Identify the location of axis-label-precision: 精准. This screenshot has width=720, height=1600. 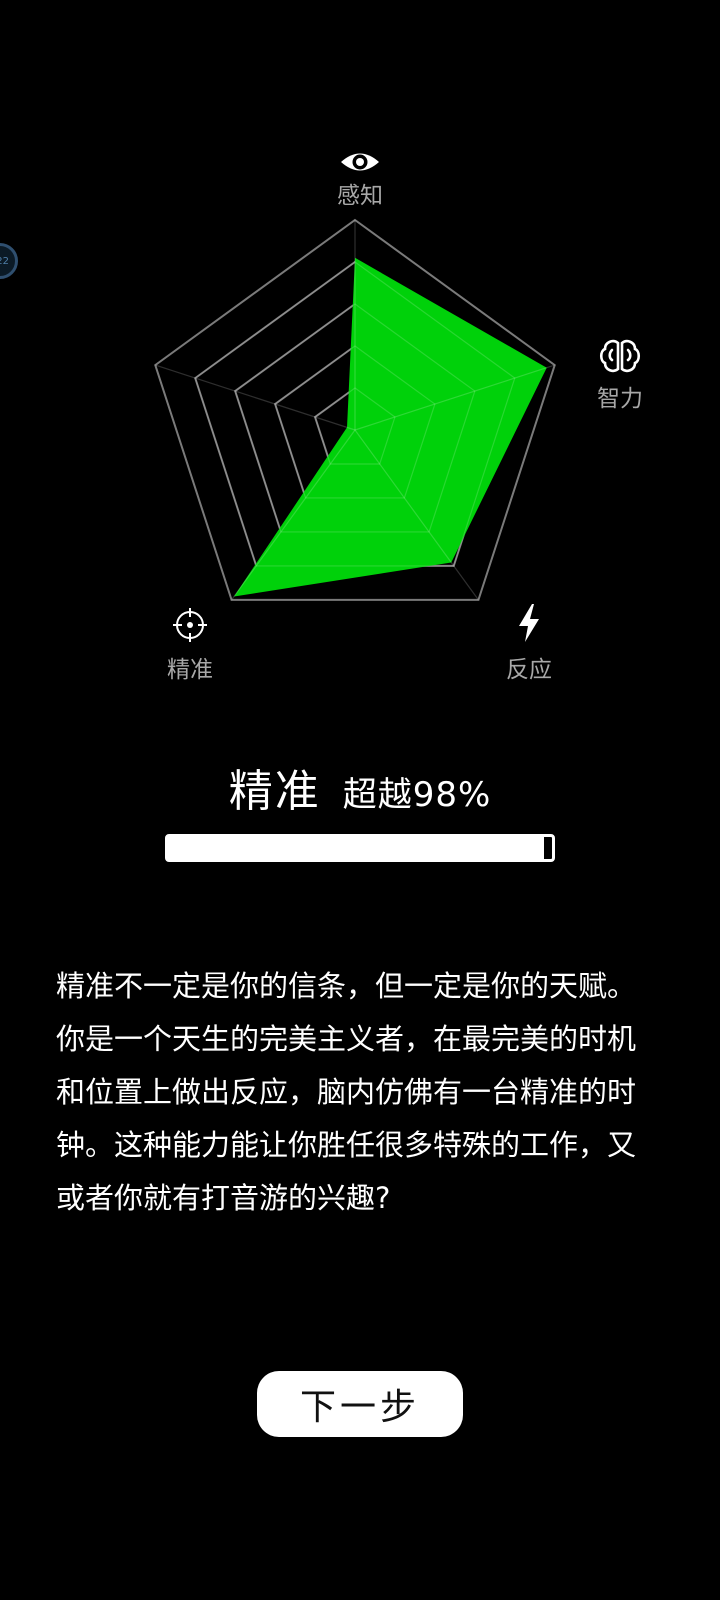
(190, 670).